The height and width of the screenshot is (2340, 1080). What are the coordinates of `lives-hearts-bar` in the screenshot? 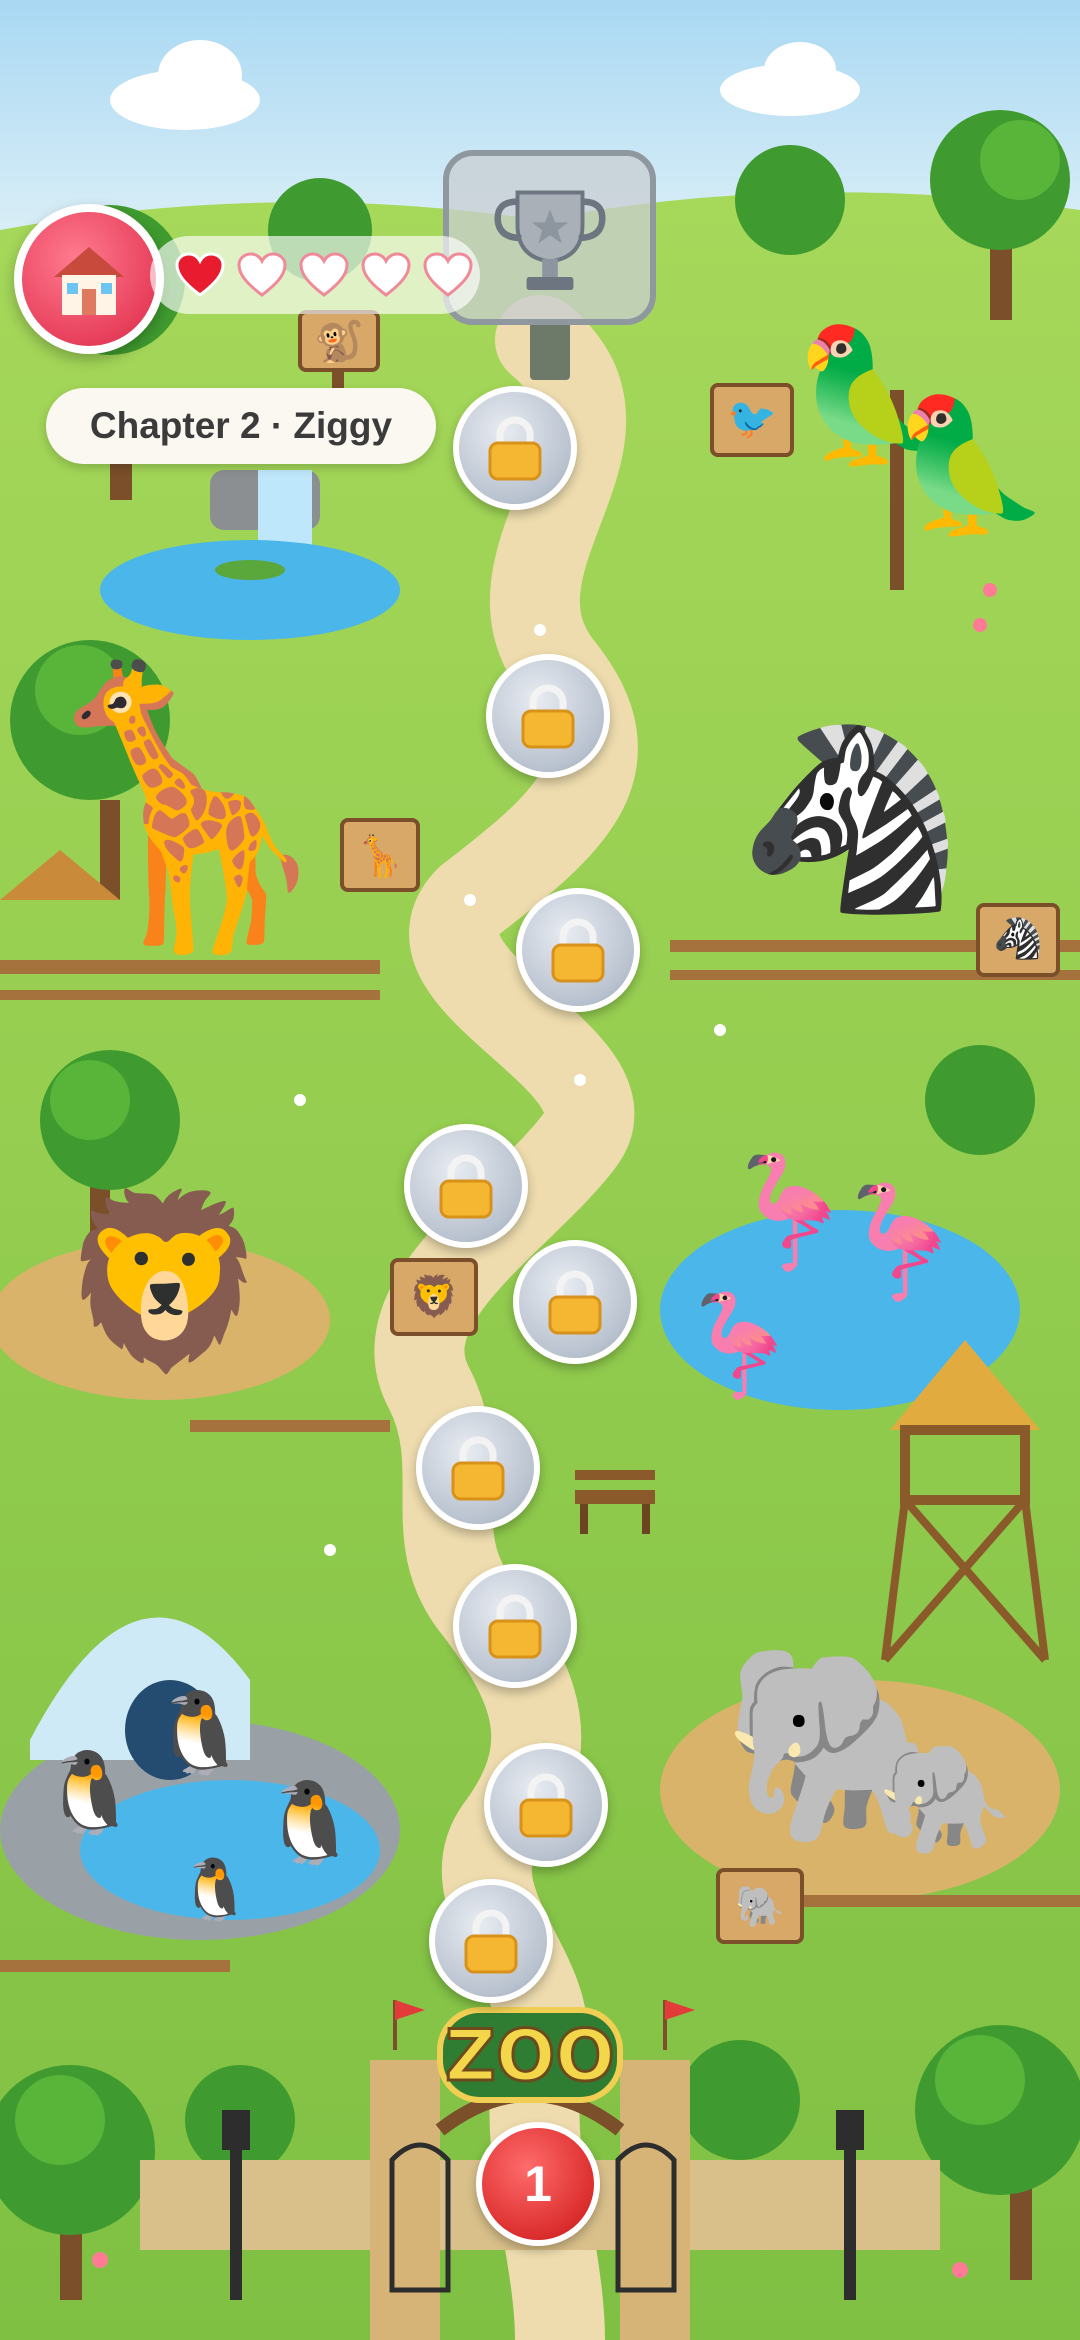 It's located at (315, 275).